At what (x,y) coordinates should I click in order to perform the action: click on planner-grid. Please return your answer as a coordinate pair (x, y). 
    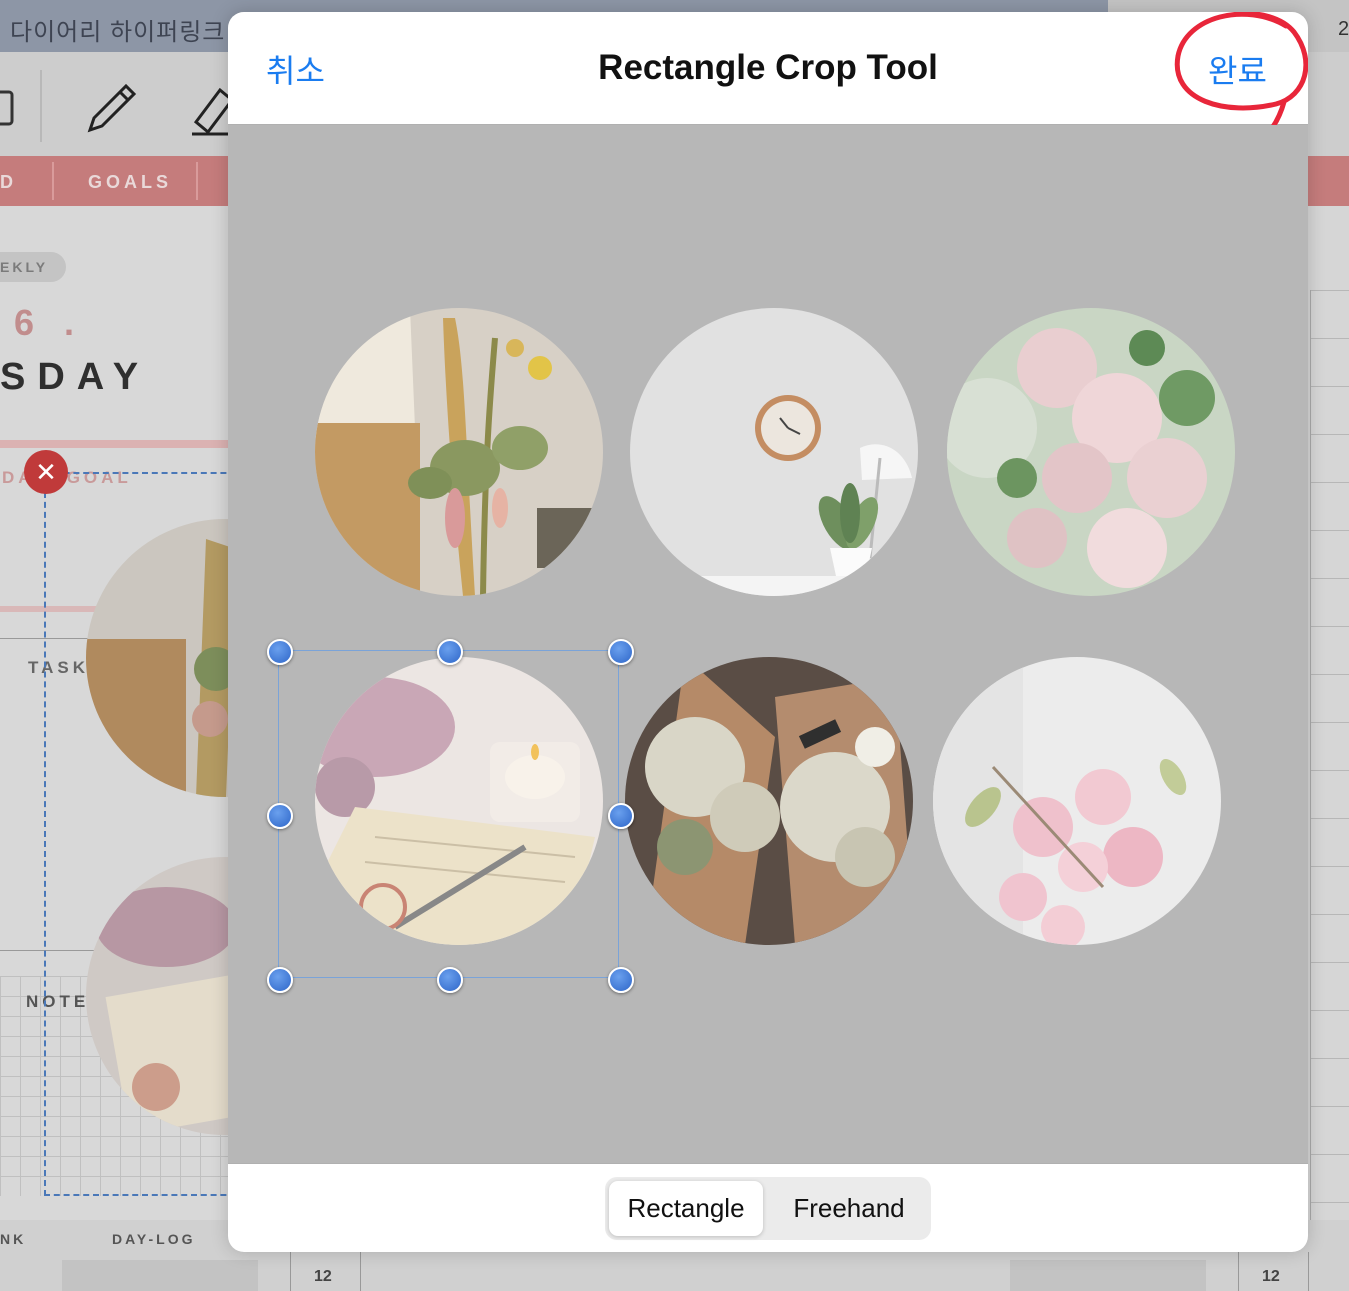
    Looking at the image, I should click on (1329, 770).